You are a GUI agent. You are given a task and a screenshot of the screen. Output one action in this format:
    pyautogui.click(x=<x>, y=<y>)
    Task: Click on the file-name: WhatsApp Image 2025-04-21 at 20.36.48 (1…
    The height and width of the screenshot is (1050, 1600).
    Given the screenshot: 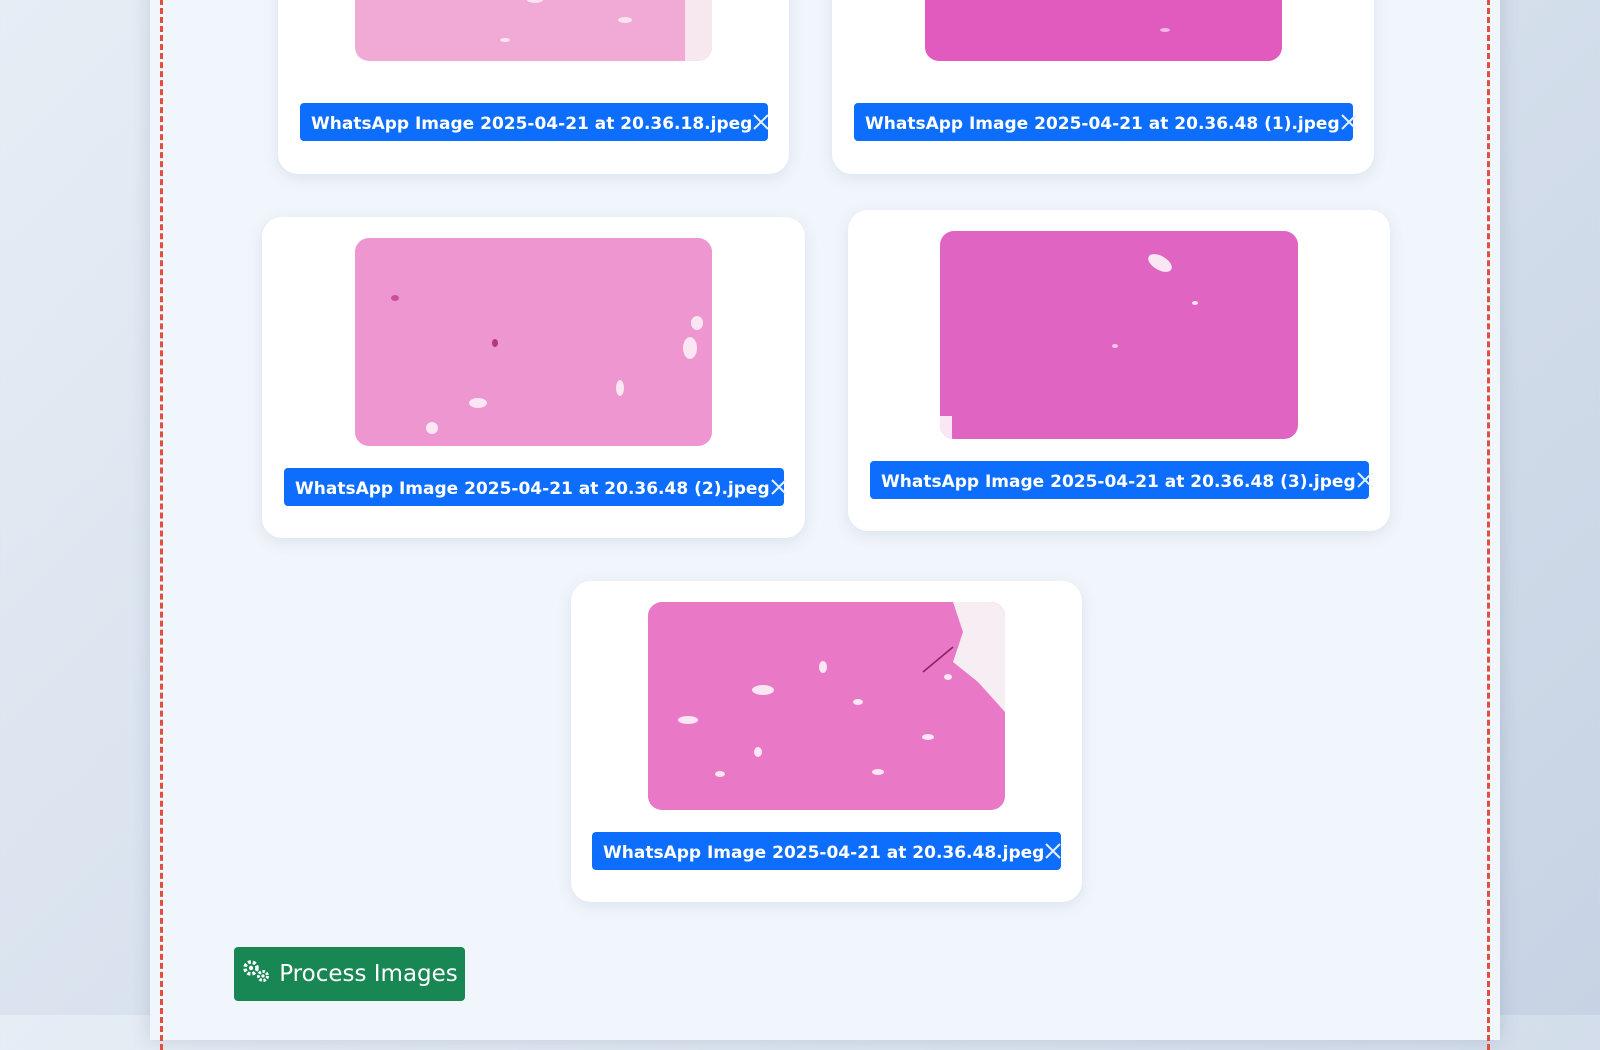 What is the action you would take?
    pyautogui.click(x=1102, y=123)
    